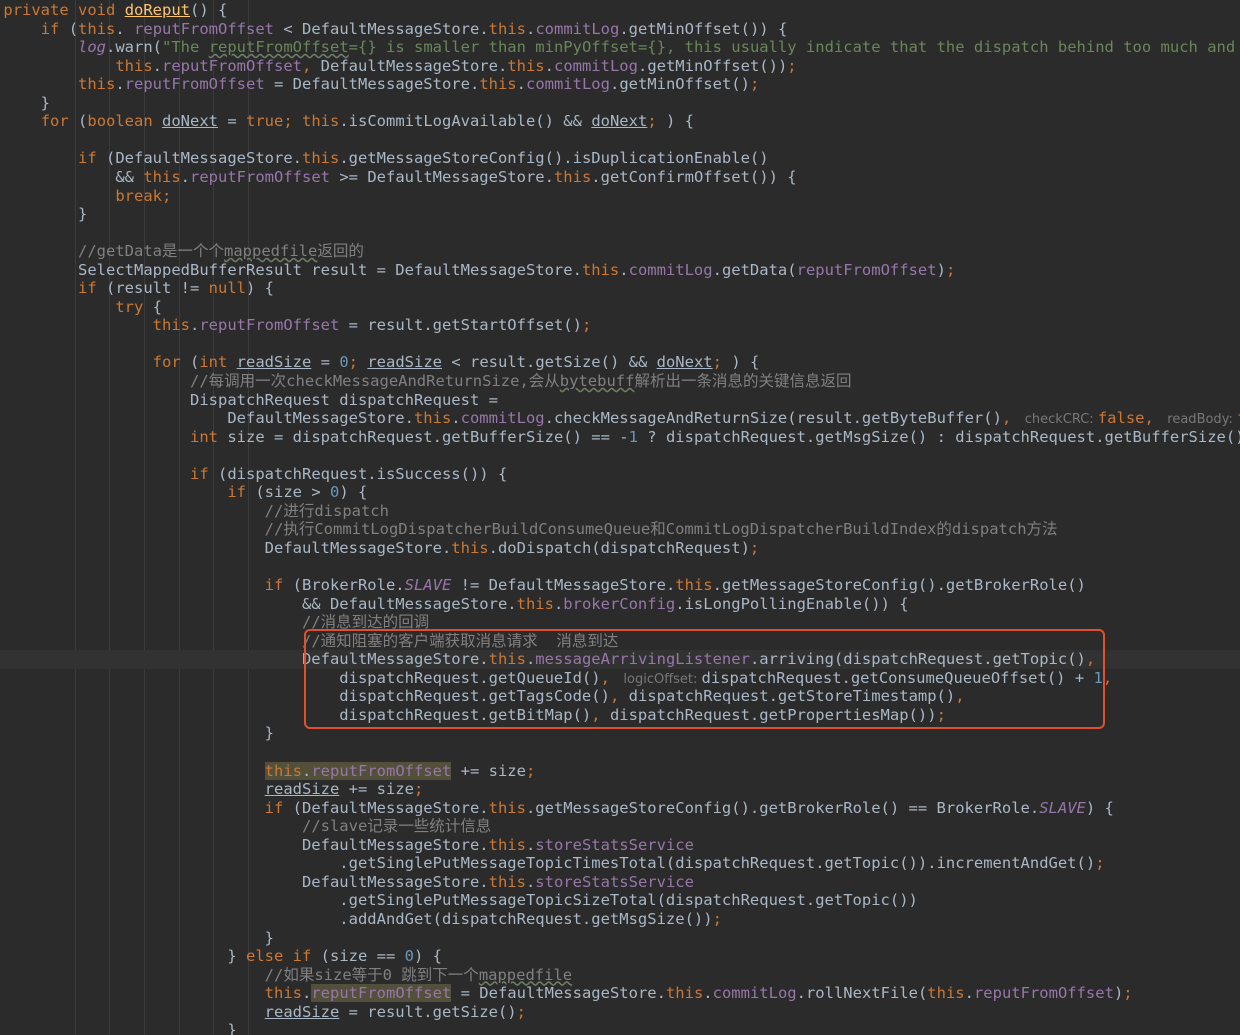 The image size is (1240, 1035). Describe the element at coordinates (73, 176) in the screenshot. I see `code-token: &&` at that location.